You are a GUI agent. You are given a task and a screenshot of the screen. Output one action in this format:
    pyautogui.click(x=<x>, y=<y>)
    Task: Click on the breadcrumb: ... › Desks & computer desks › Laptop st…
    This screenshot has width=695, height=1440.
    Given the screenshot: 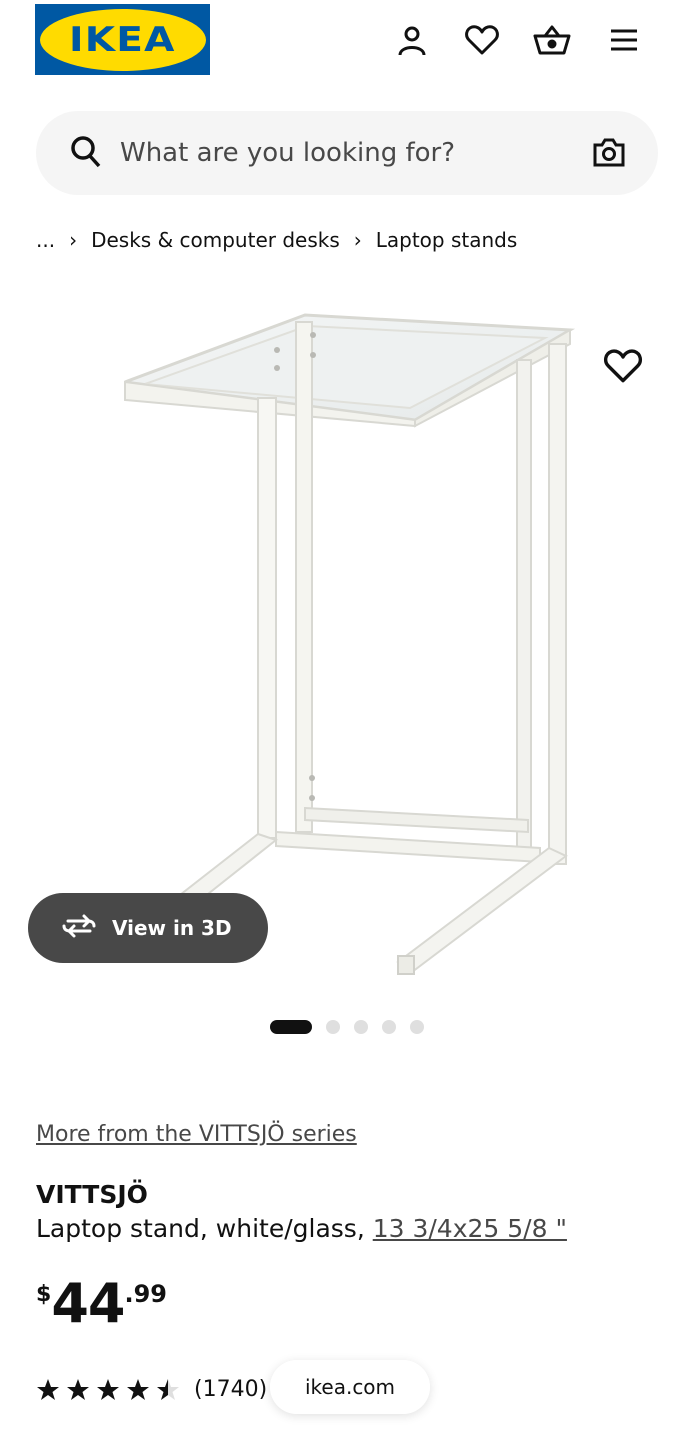 What is the action you would take?
    pyautogui.click(x=276, y=240)
    